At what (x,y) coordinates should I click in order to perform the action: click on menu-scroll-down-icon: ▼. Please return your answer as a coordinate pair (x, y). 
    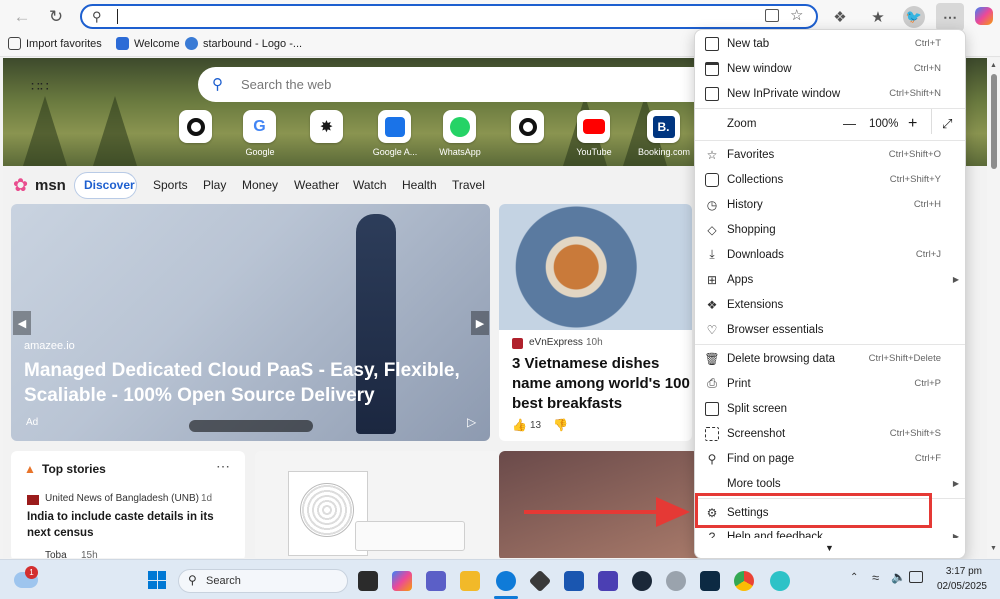
    Looking at the image, I should click on (829, 548).